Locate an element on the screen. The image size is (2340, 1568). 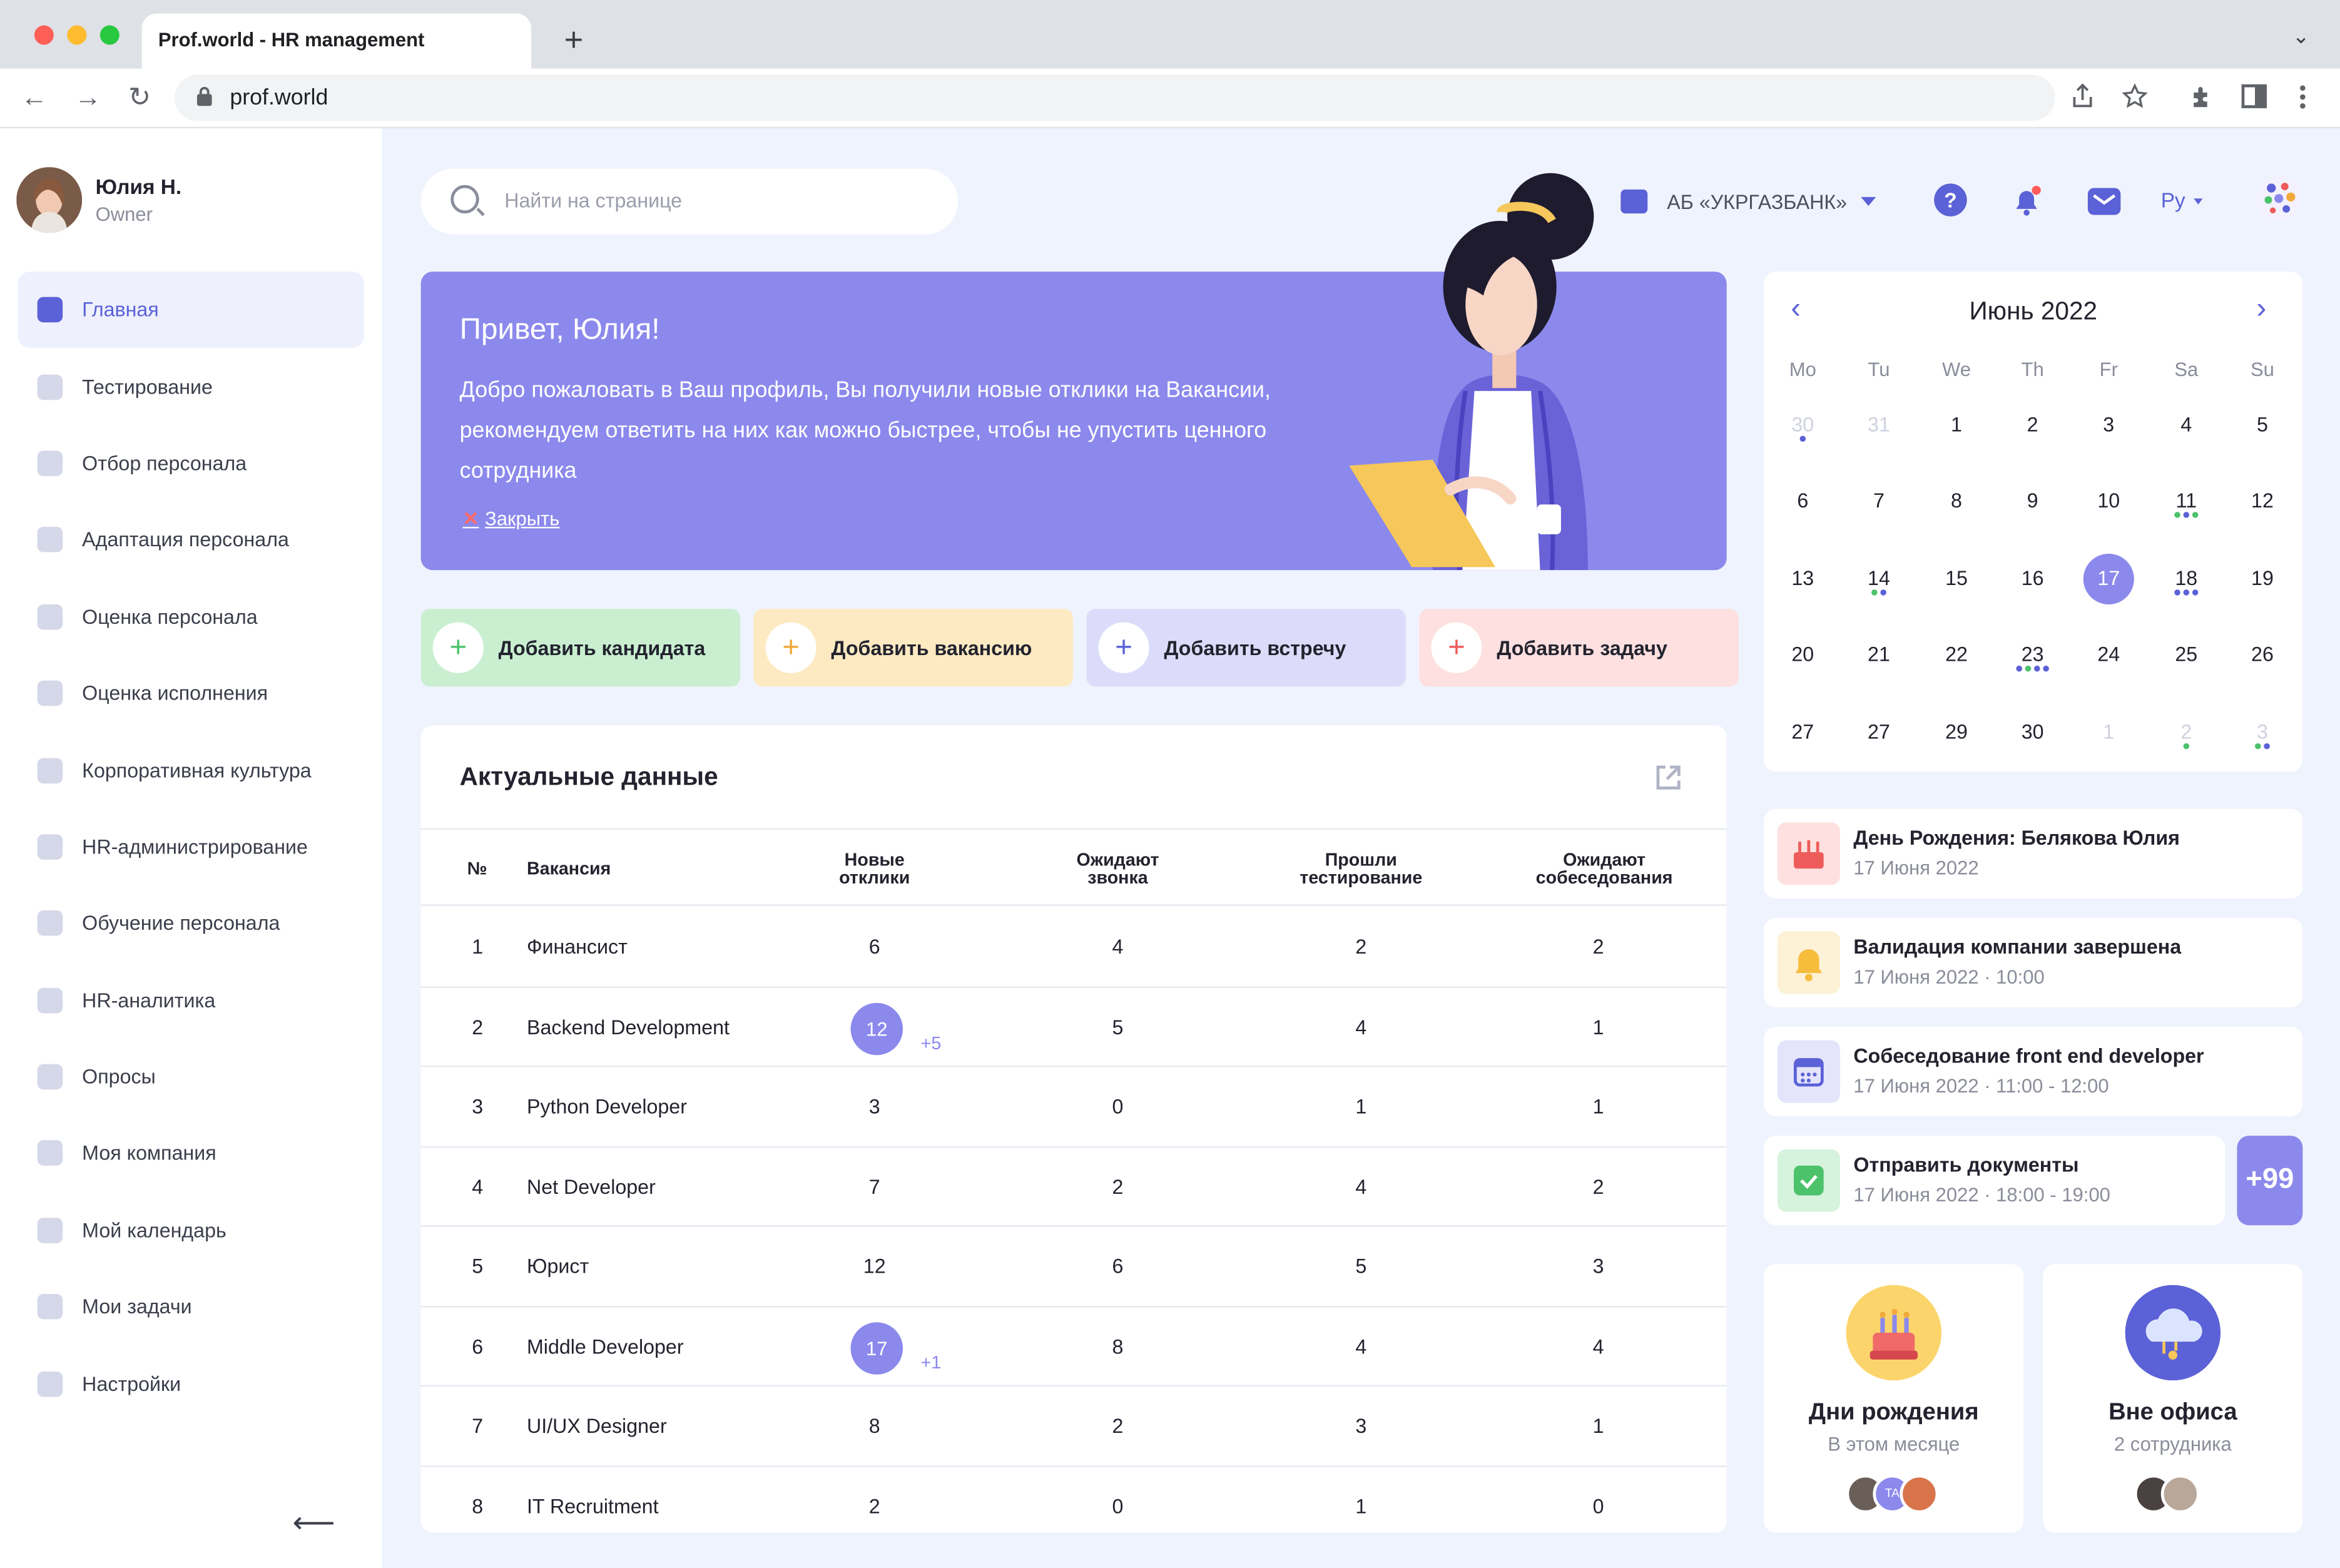
collapse-sidebar-arrow-icon: ⟵ is located at coordinates (313, 1523).